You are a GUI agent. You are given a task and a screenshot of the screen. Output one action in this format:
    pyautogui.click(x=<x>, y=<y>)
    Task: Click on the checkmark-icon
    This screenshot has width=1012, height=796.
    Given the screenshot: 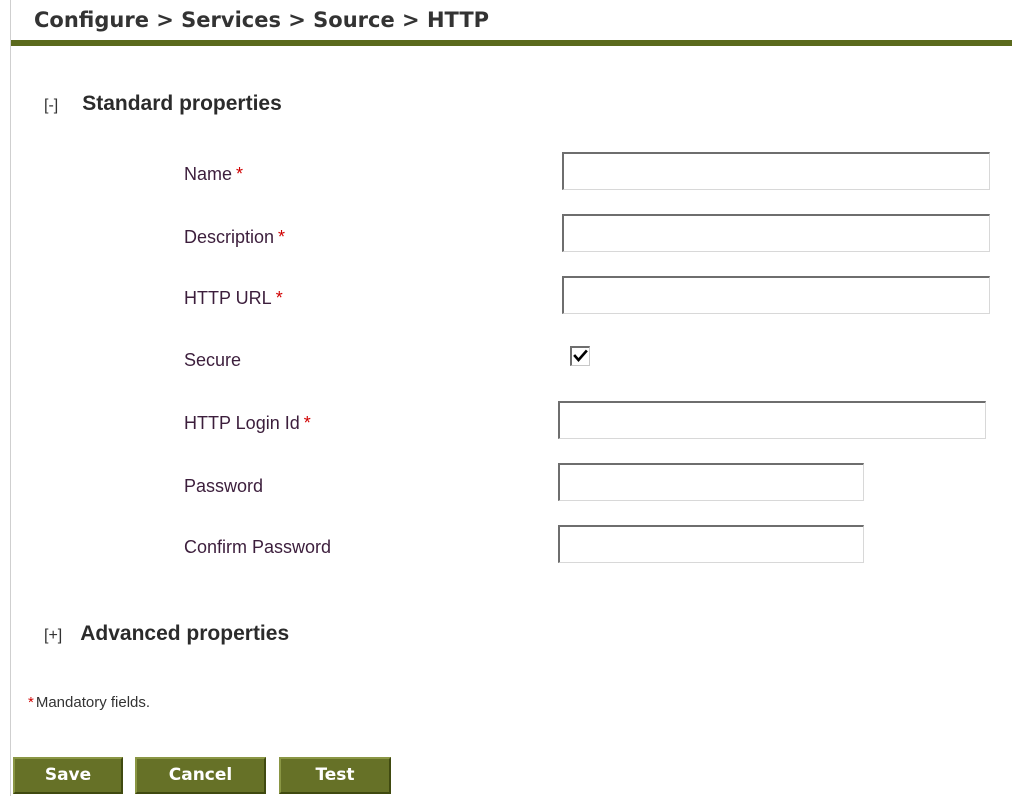 What is the action you would take?
    pyautogui.click(x=580, y=355)
    